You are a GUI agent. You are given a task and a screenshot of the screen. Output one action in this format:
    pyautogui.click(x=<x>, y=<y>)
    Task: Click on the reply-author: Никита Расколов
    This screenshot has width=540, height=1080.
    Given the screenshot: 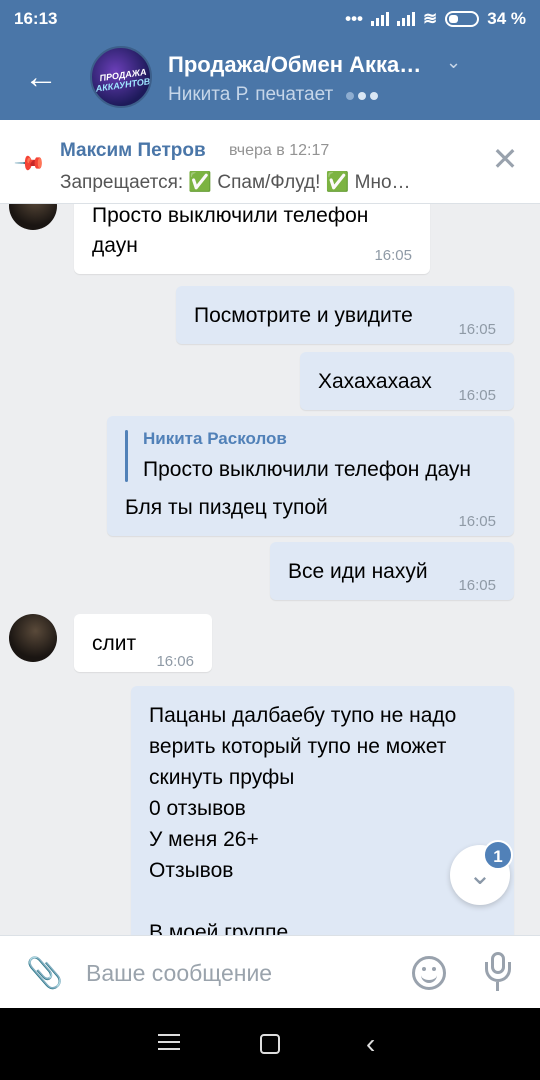 What is the action you would take?
    pyautogui.click(x=215, y=439)
    